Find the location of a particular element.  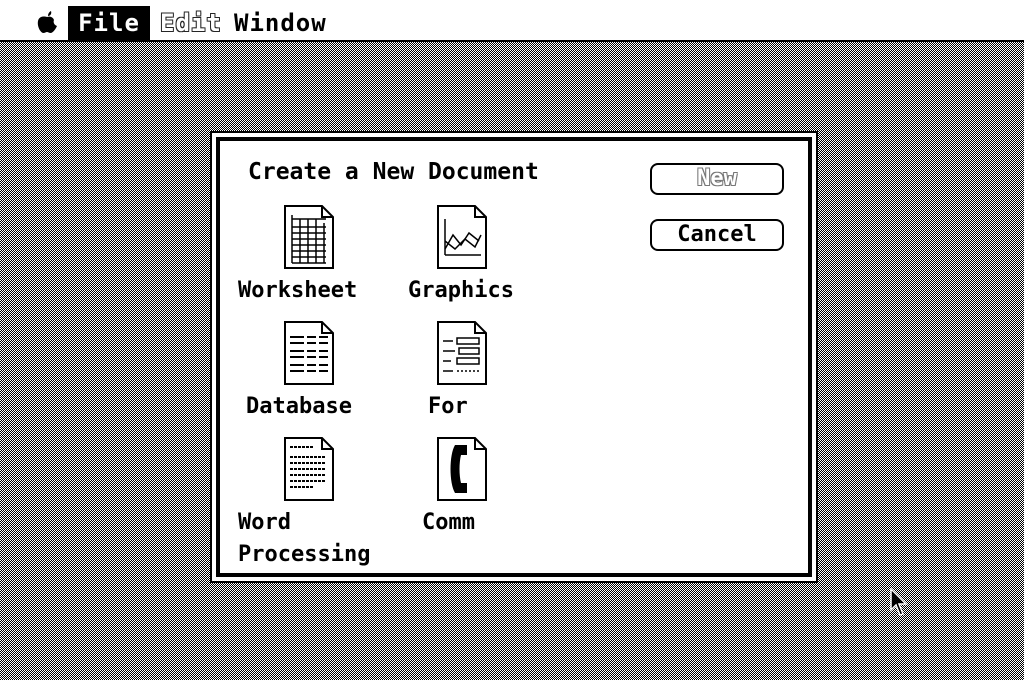

doc-label-worksheet: Worksheet is located at coordinates (298, 290).